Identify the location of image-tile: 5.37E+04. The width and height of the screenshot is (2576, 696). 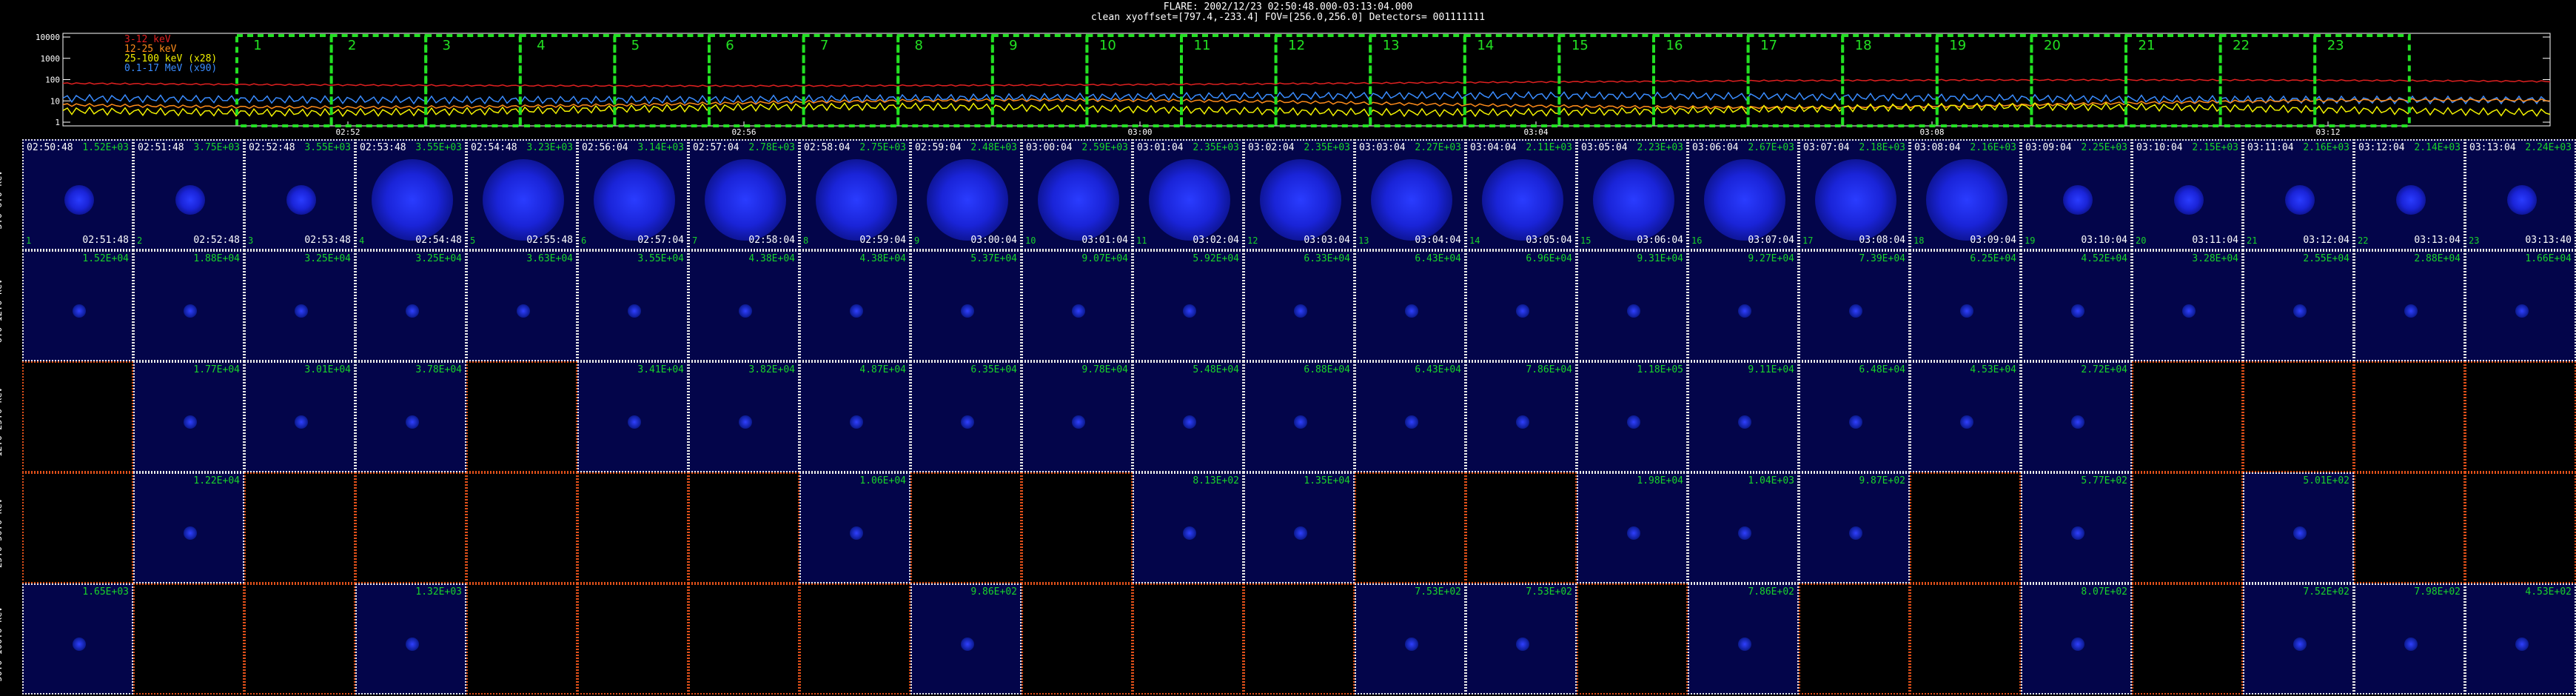
(966, 305).